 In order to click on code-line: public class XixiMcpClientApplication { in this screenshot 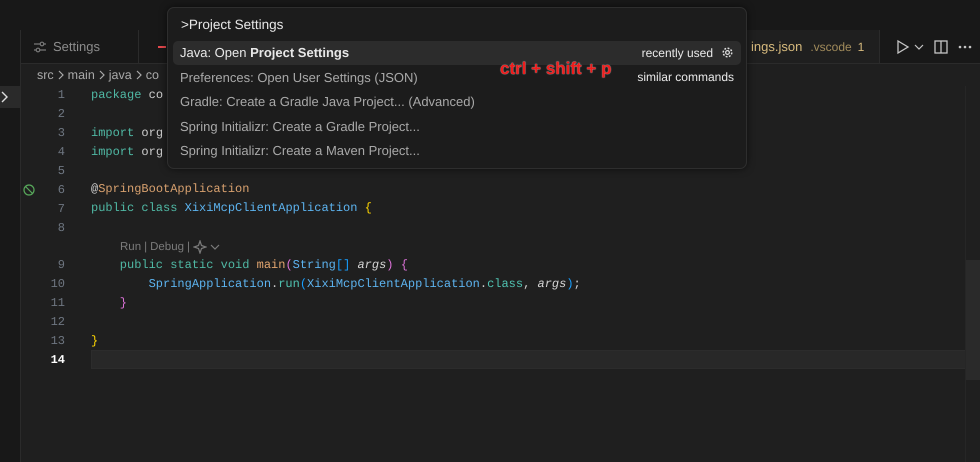, I will do `click(231, 209)`.